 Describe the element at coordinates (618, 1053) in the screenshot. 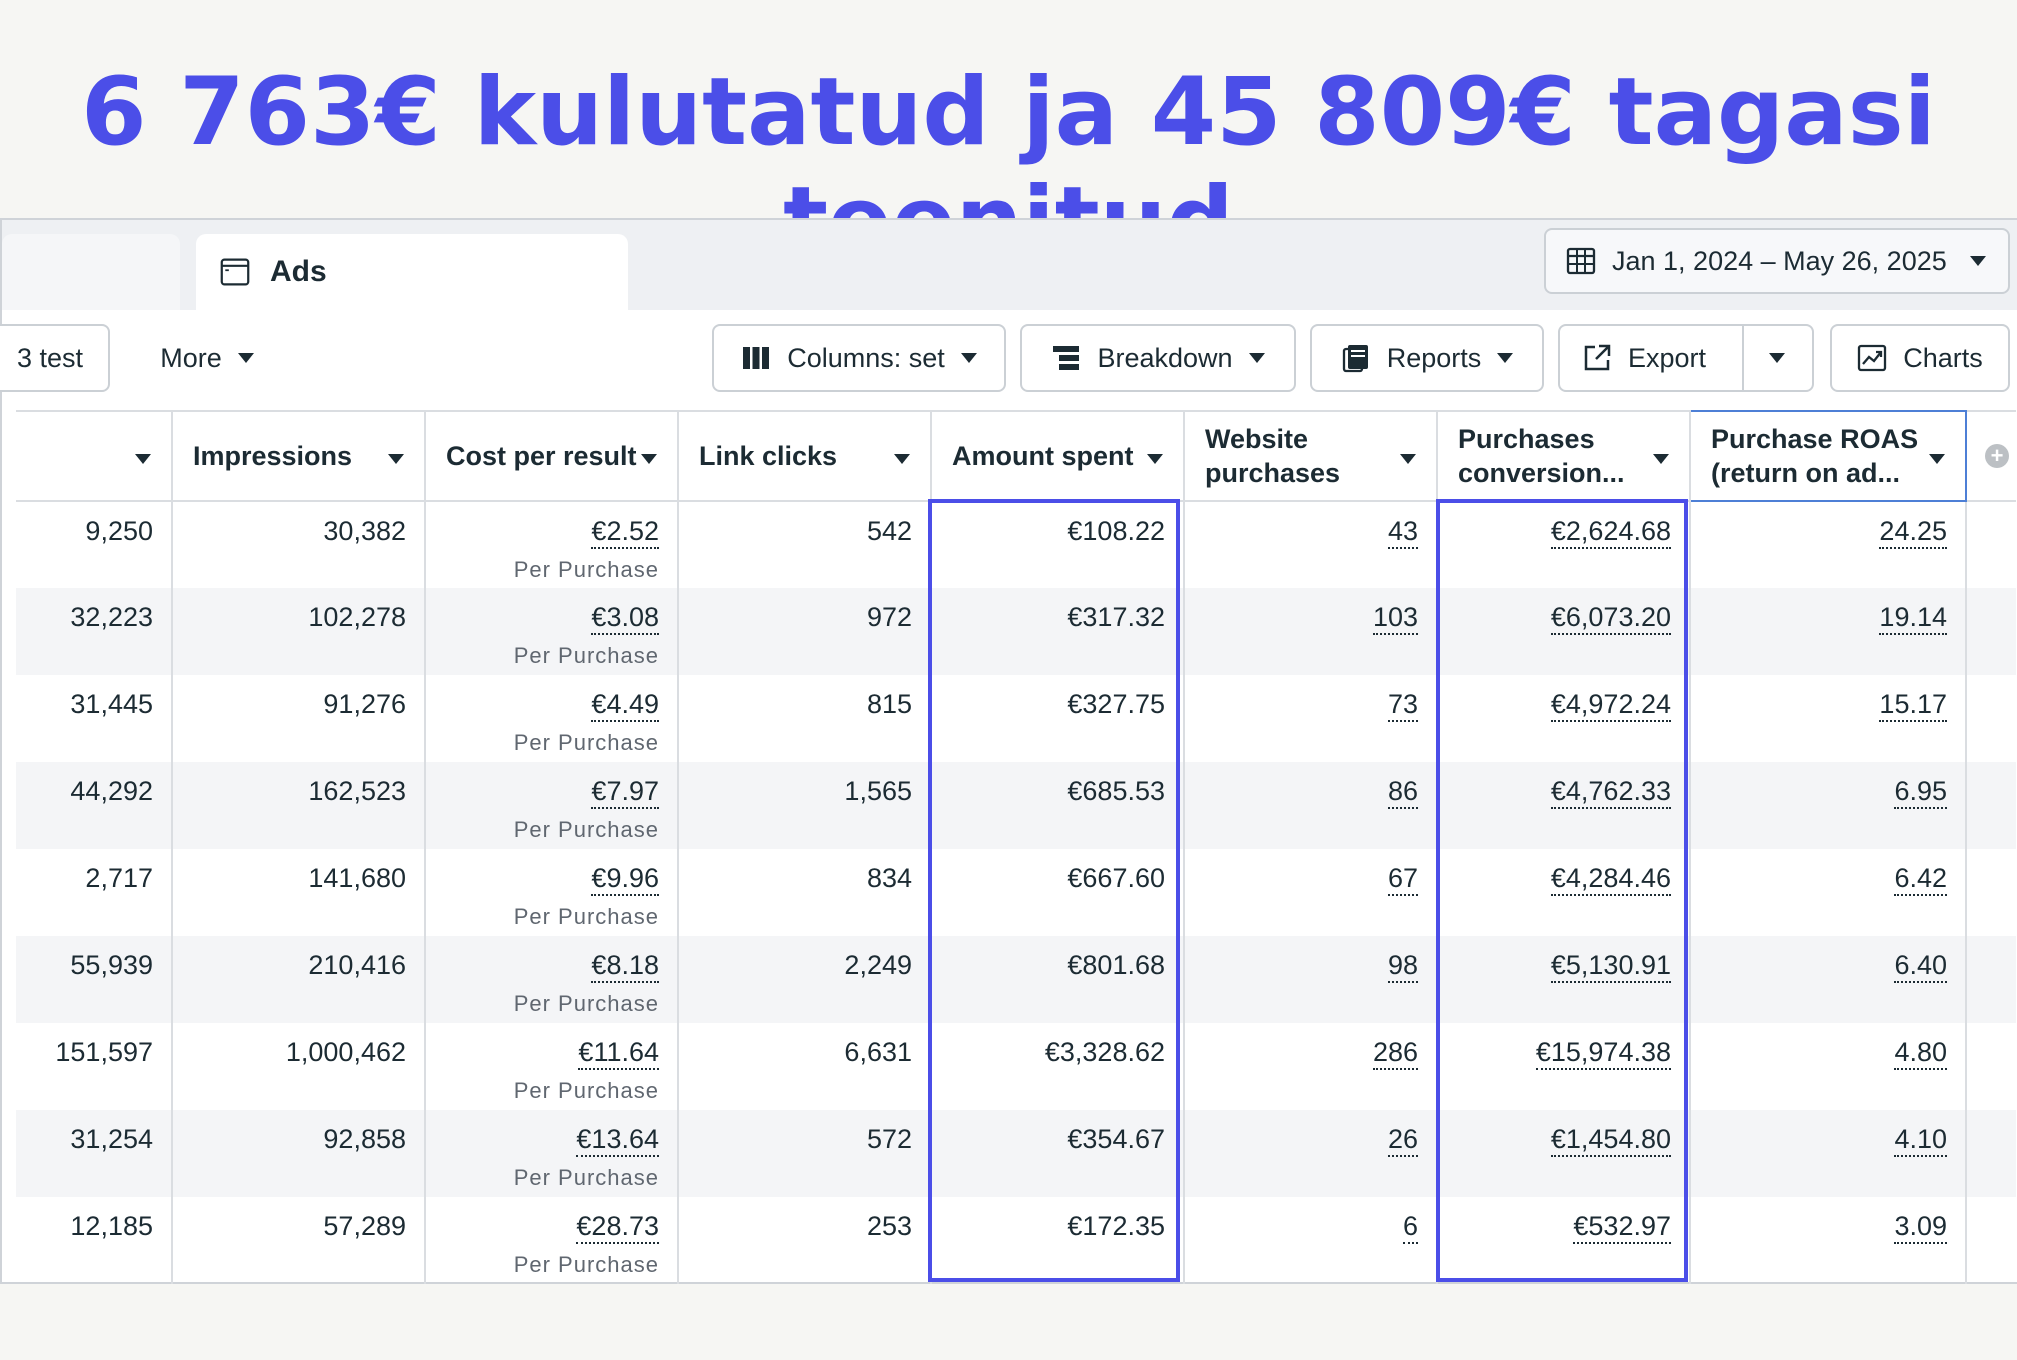

I see `cost-per-result-value: €11.64` at that location.